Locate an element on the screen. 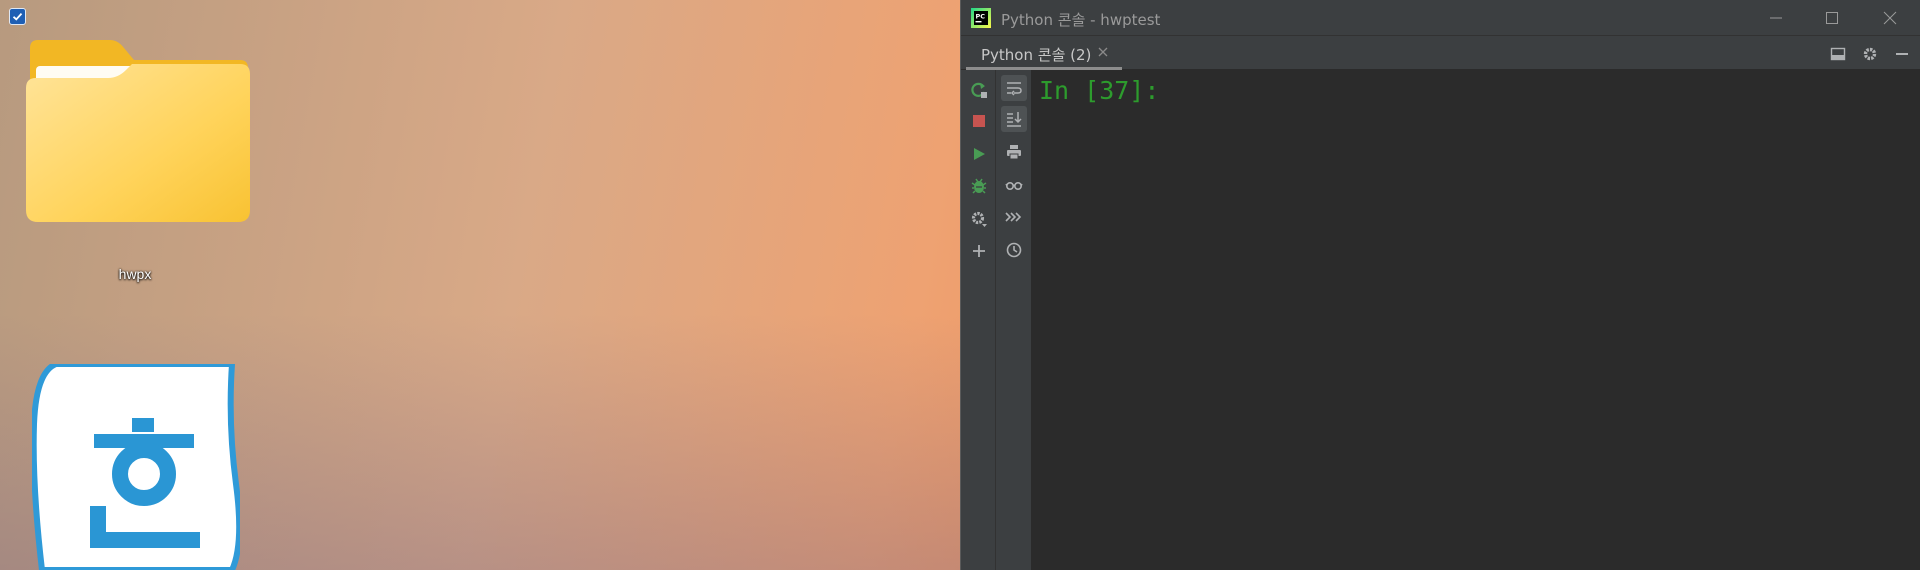 The height and width of the screenshot is (574, 1920). printer-icon is located at coordinates (1014, 152).